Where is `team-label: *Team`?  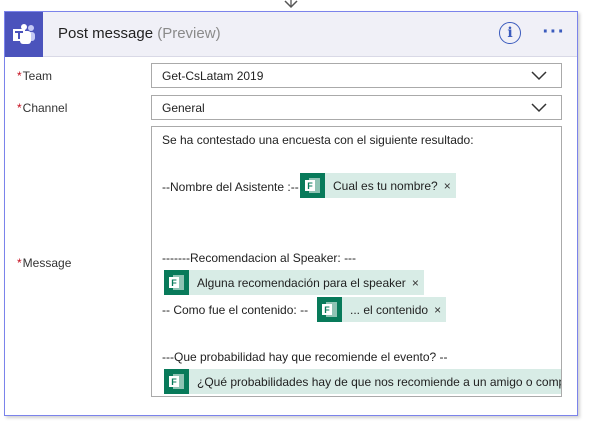
team-label: *Team is located at coordinates (34, 76).